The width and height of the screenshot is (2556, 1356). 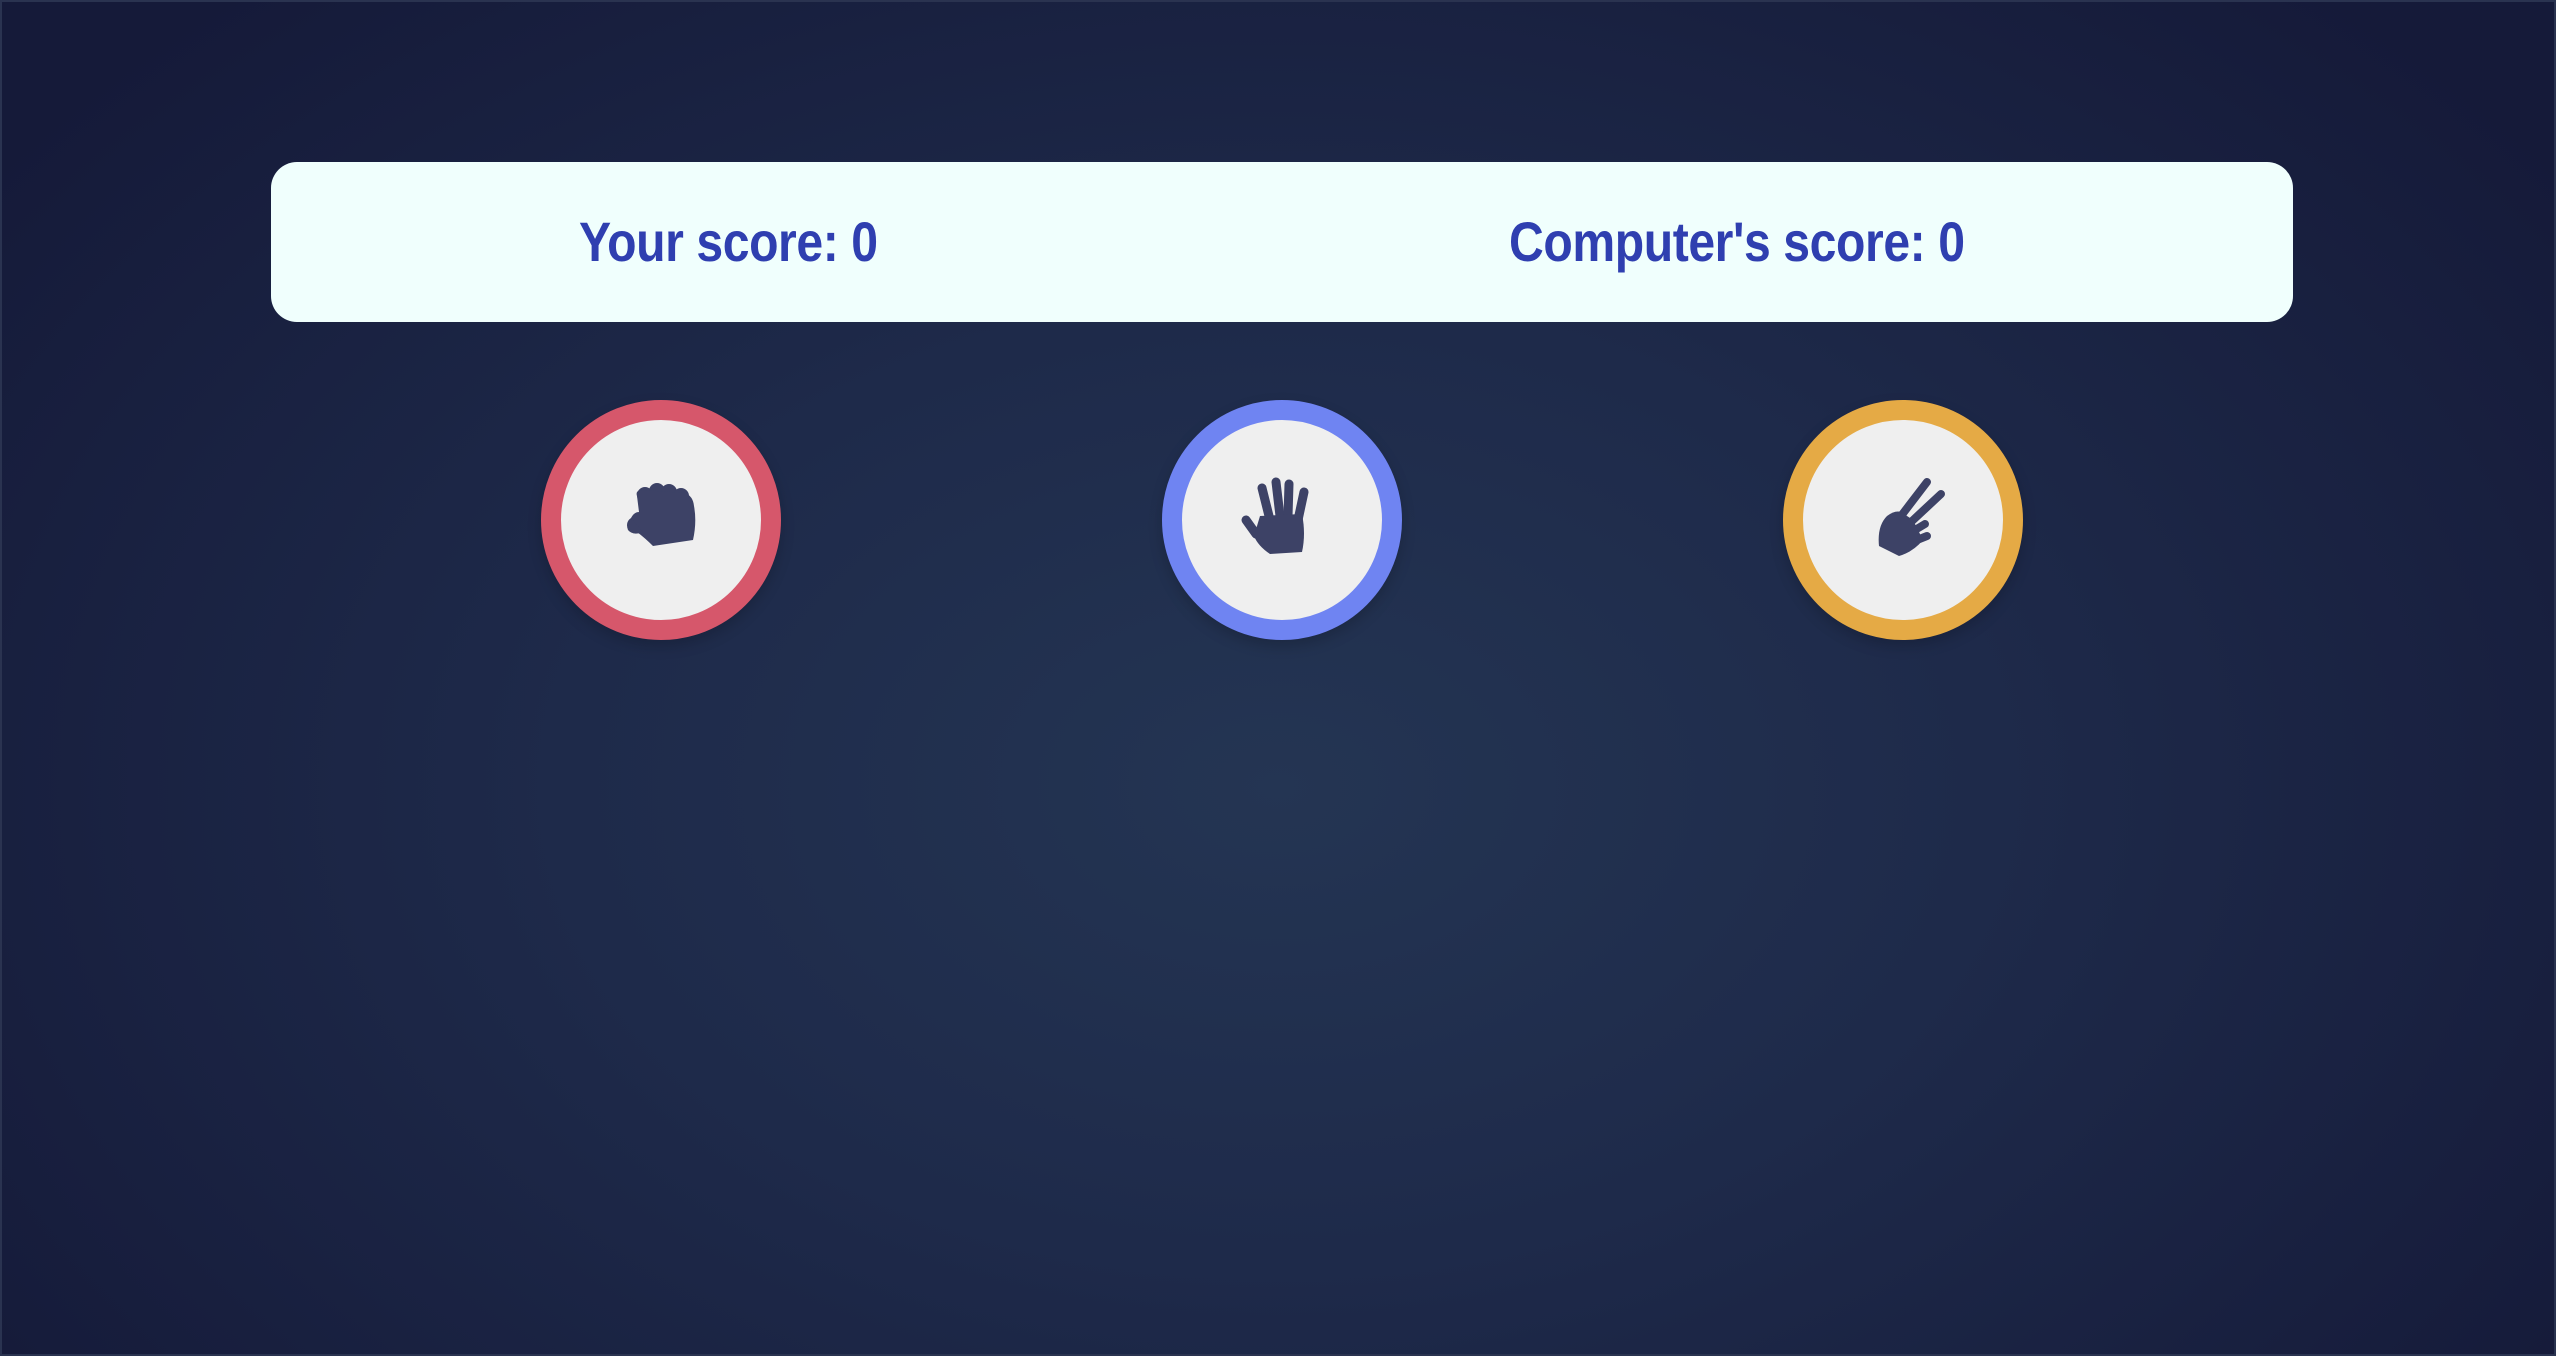 What do you see at coordinates (1717, 241) in the screenshot?
I see `computer-score-label: Computer's score:` at bounding box center [1717, 241].